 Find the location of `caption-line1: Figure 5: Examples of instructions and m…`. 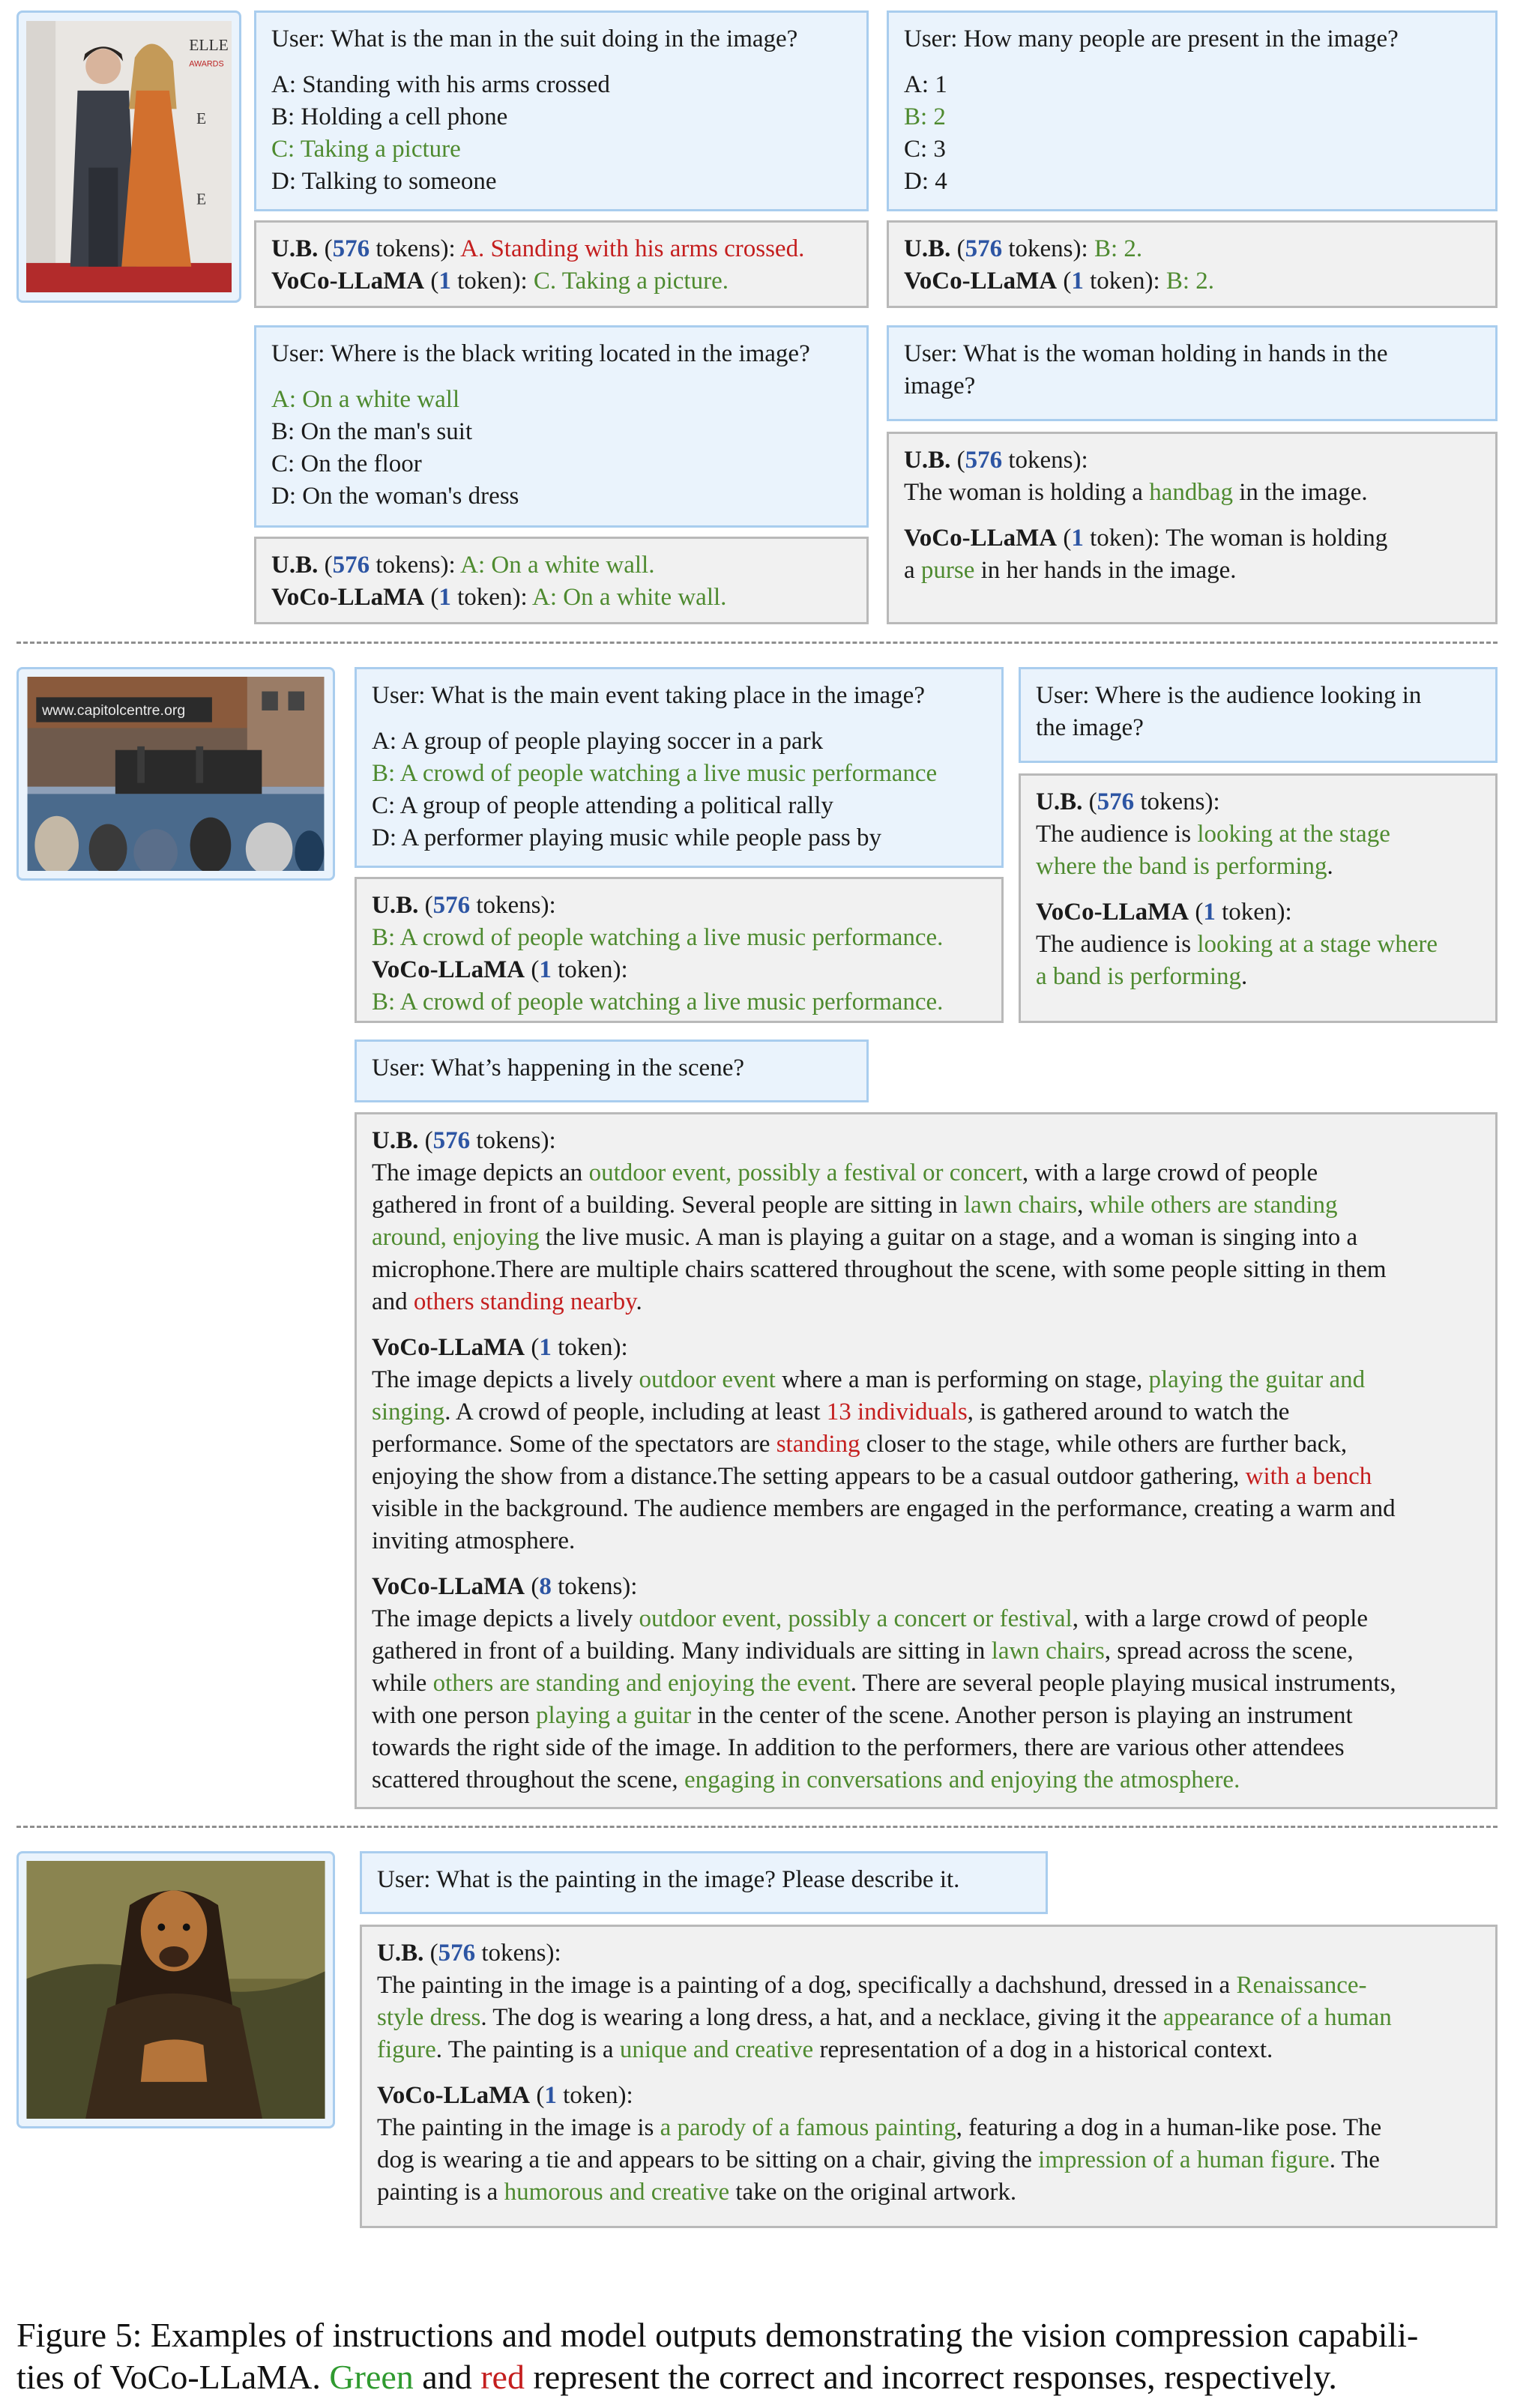

caption-line1: Figure 5: Examples of instructions and m… is located at coordinates (718, 2335).